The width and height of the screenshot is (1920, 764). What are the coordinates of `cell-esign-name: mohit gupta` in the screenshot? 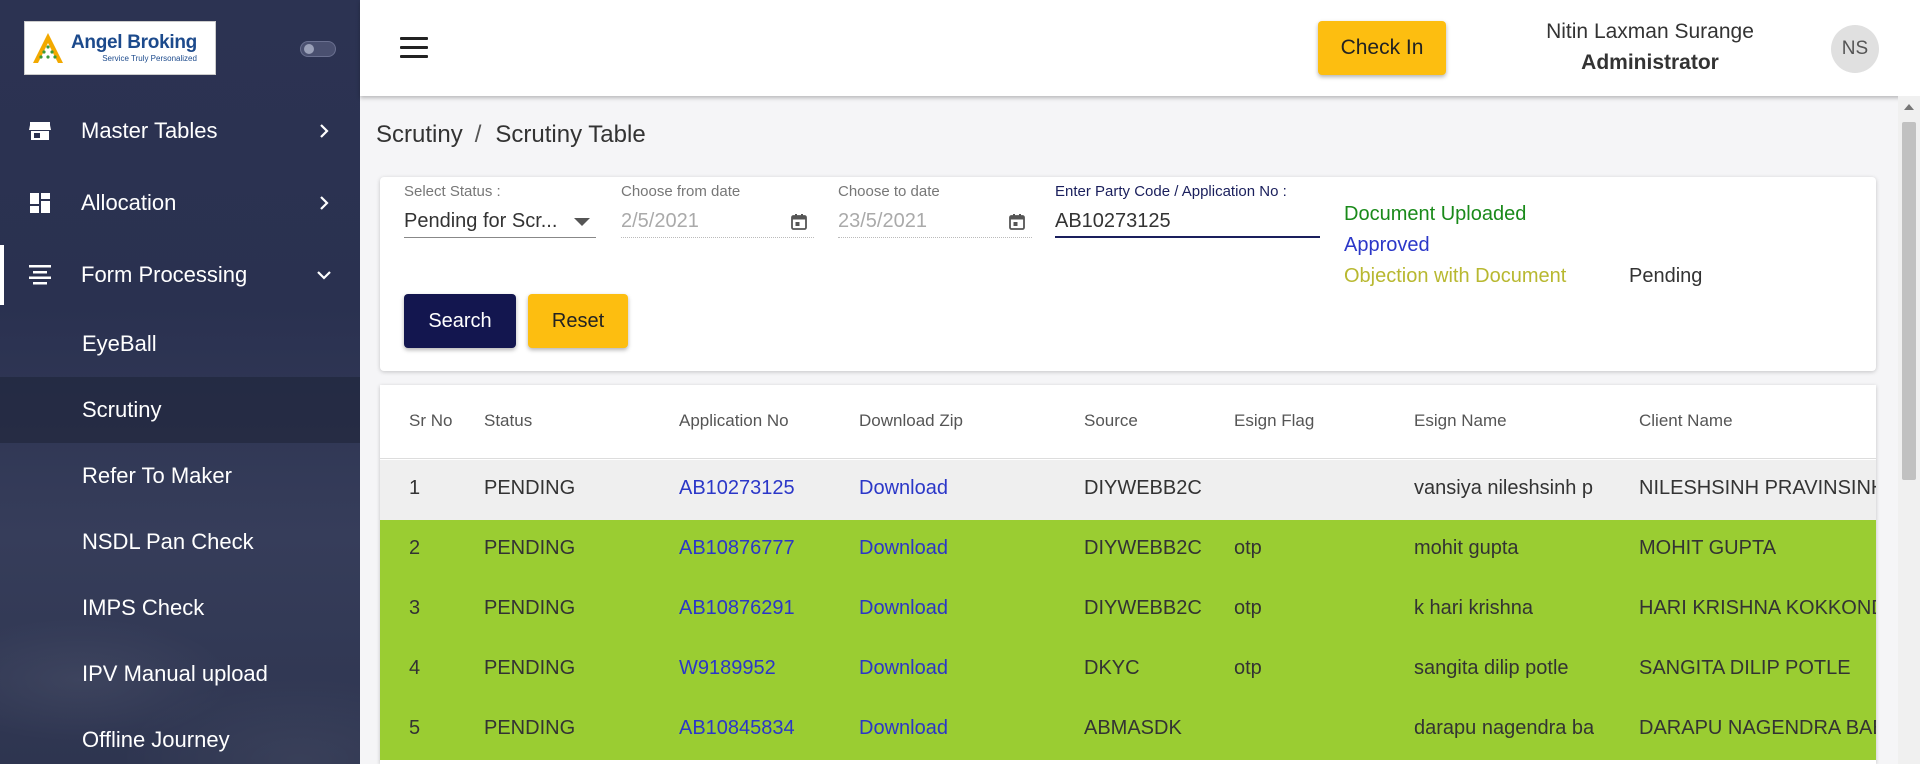 It's located at (1466, 548).